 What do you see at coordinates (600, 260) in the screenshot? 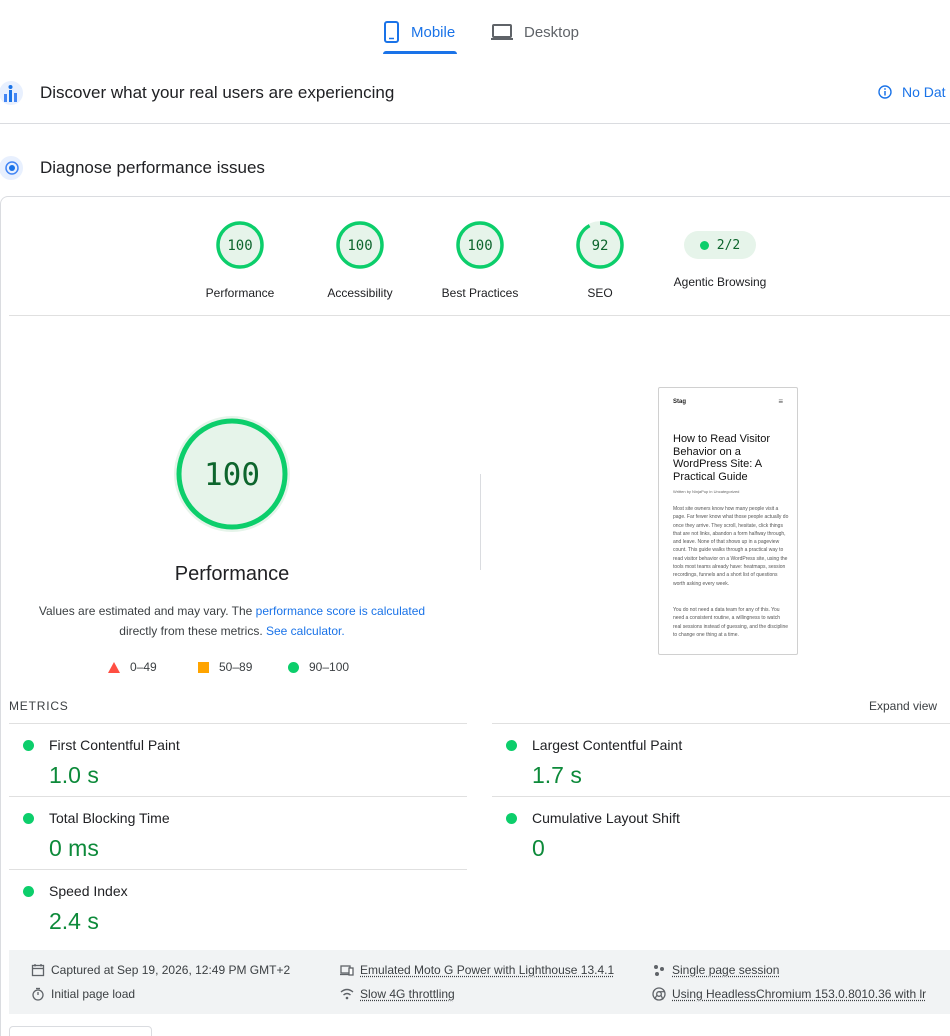
I see `gauge-seo: 92 SEO` at bounding box center [600, 260].